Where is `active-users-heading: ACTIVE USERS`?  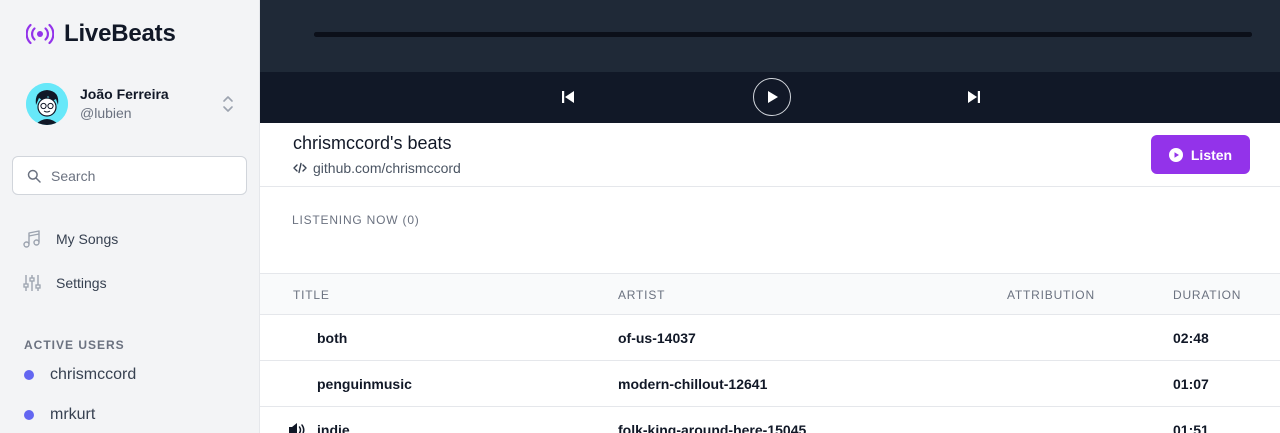 active-users-heading: ACTIVE USERS is located at coordinates (74, 345).